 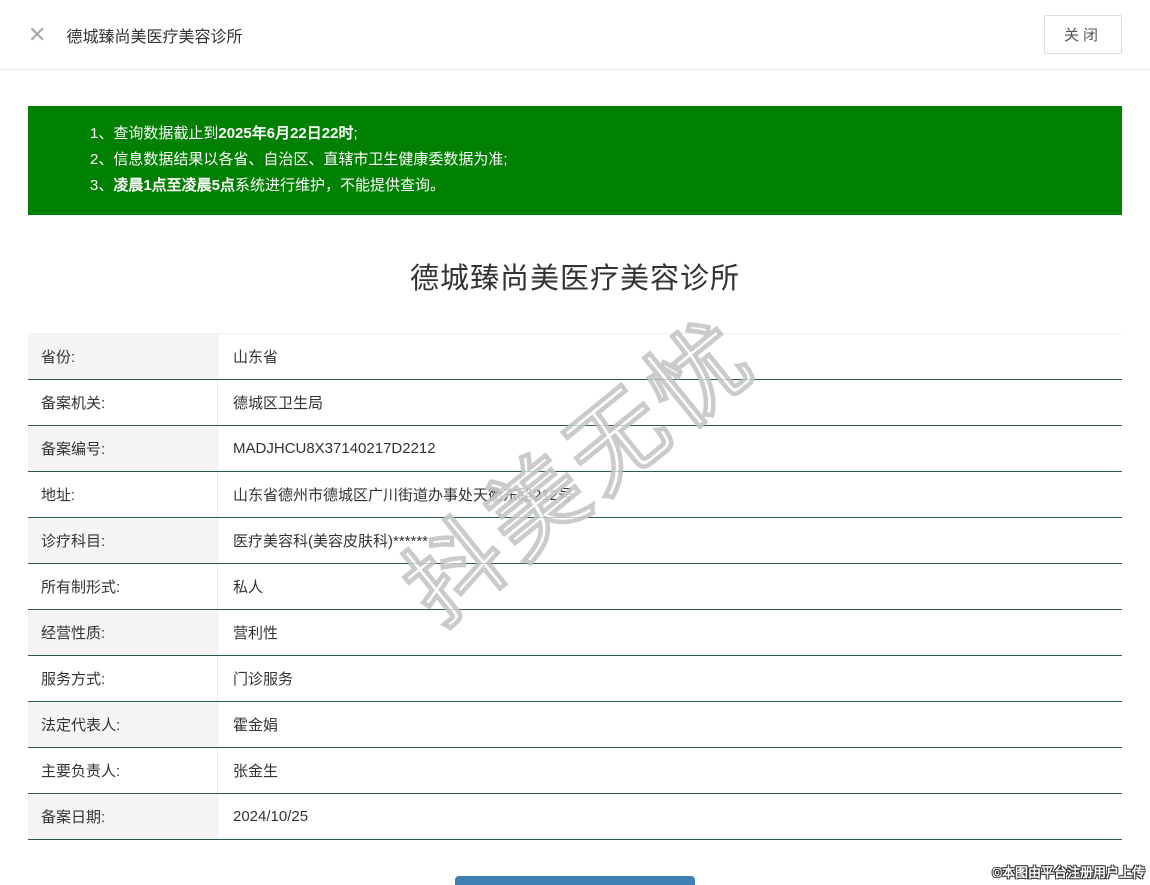 I want to click on row-label: 省份:, so click(x=123, y=356).